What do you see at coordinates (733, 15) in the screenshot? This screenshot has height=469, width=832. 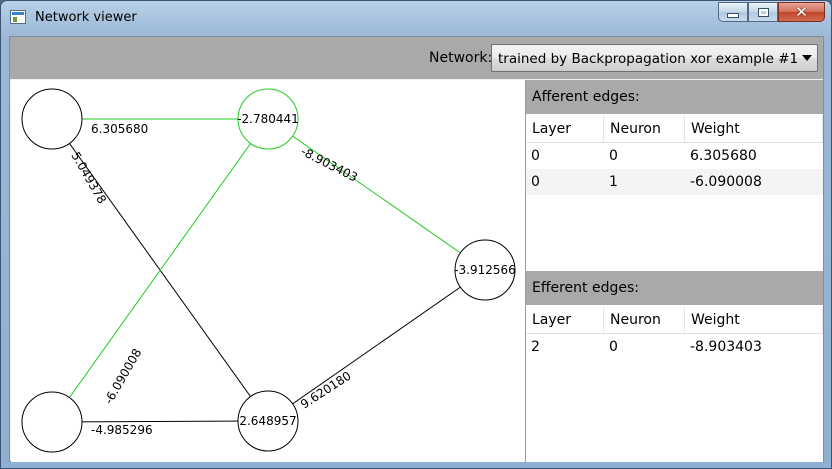 I see `minimize-icon` at bounding box center [733, 15].